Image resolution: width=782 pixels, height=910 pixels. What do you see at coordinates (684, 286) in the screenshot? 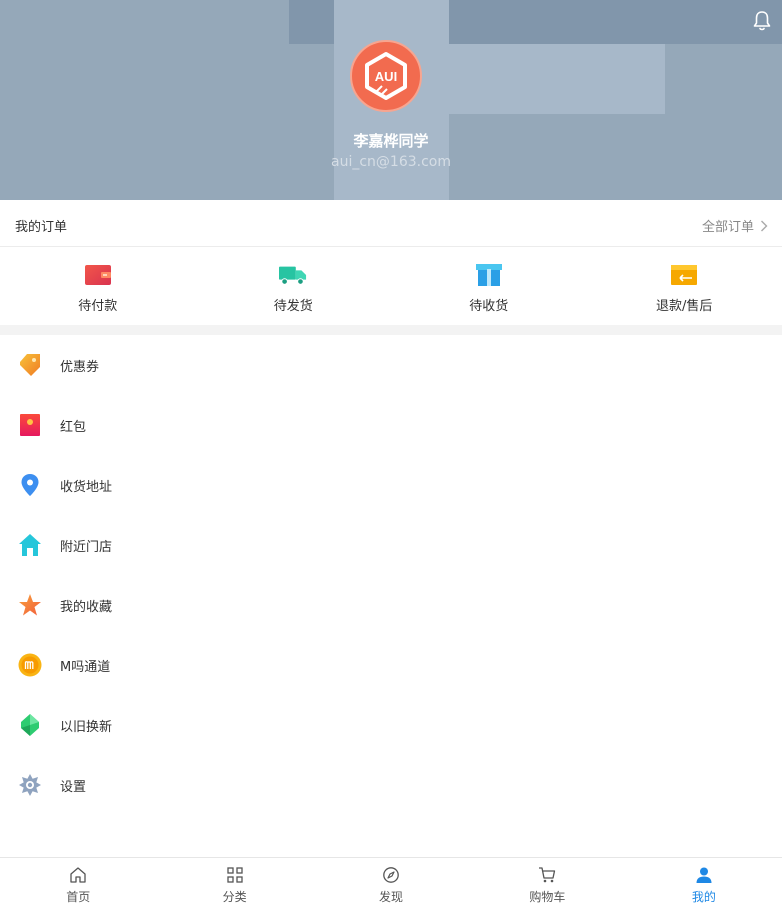
I see `order-refund: 退款/售后` at bounding box center [684, 286].